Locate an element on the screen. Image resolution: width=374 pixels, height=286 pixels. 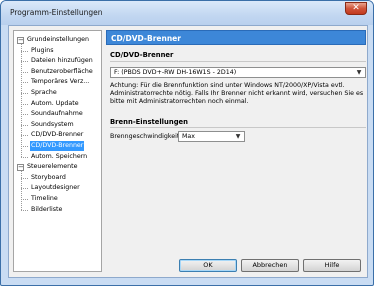
tree-item: Autom. Speichern is located at coordinates (59, 157).